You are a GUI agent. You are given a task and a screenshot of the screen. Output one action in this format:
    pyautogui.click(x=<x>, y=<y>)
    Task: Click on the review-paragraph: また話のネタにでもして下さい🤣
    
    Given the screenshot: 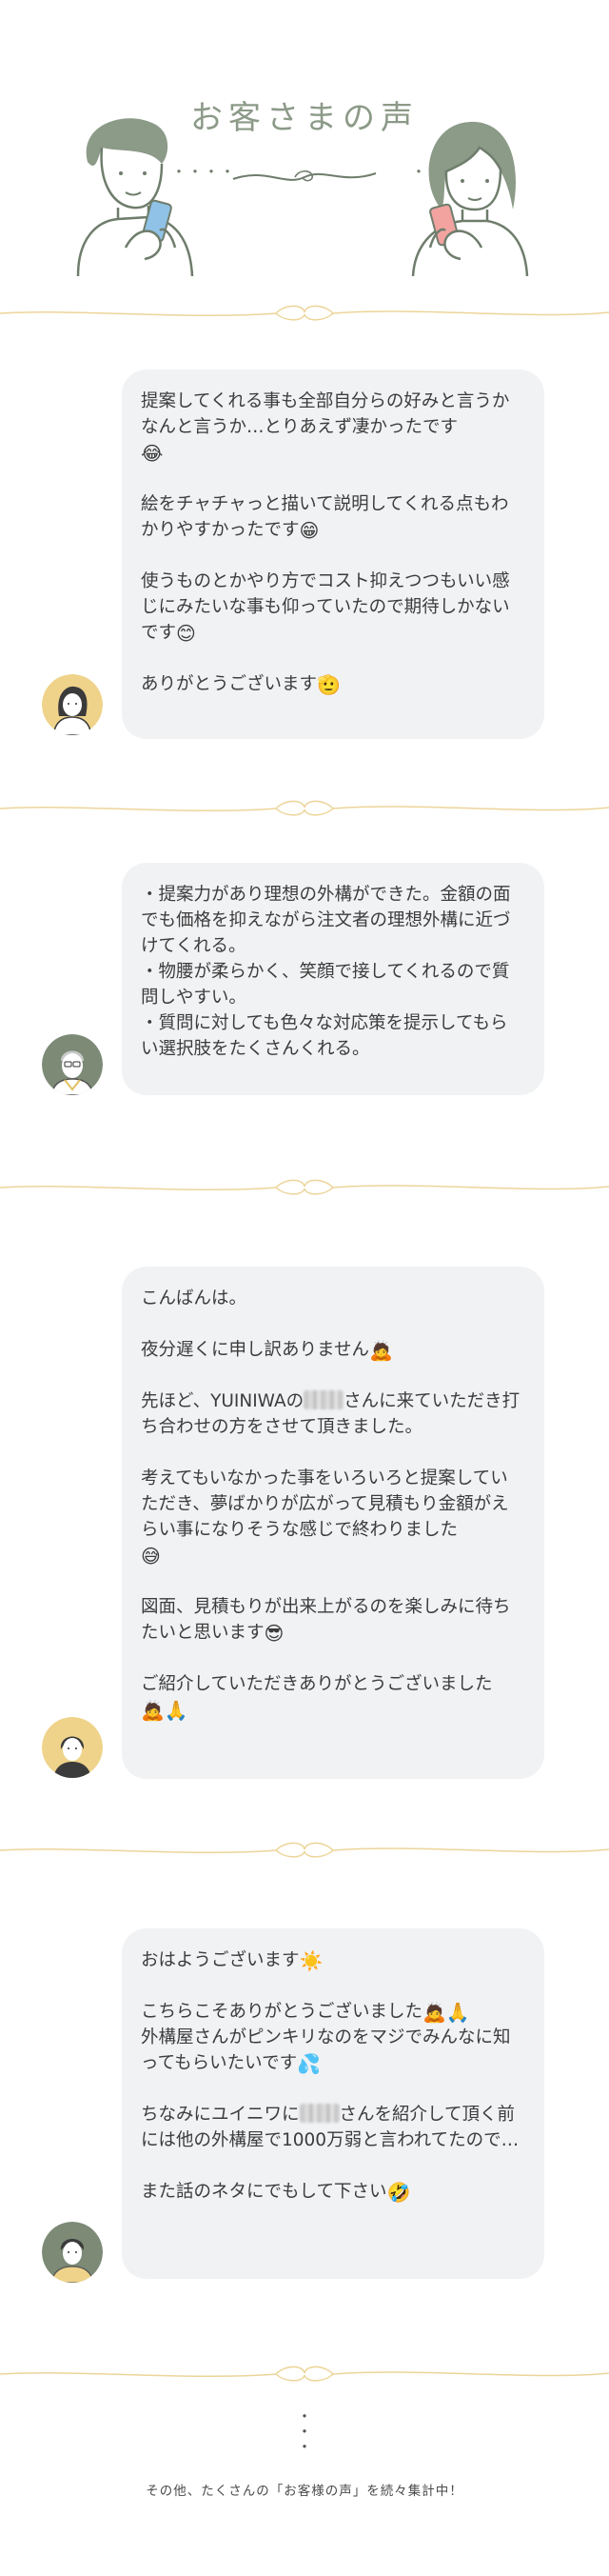 What is the action you would take?
    pyautogui.click(x=276, y=2192)
    